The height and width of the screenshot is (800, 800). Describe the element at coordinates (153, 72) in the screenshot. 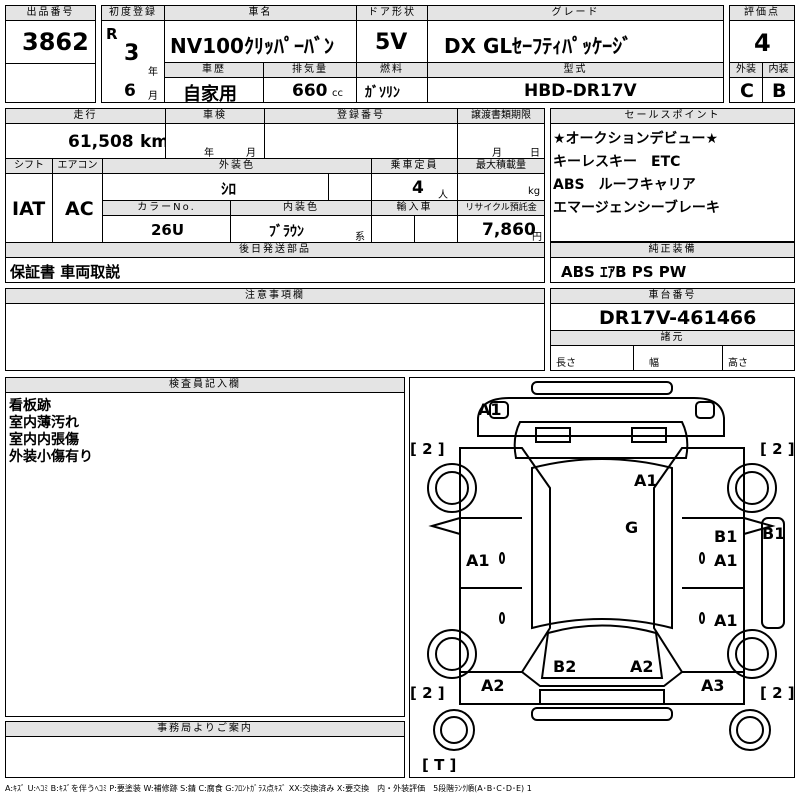

I see `year-unit: 年` at that location.